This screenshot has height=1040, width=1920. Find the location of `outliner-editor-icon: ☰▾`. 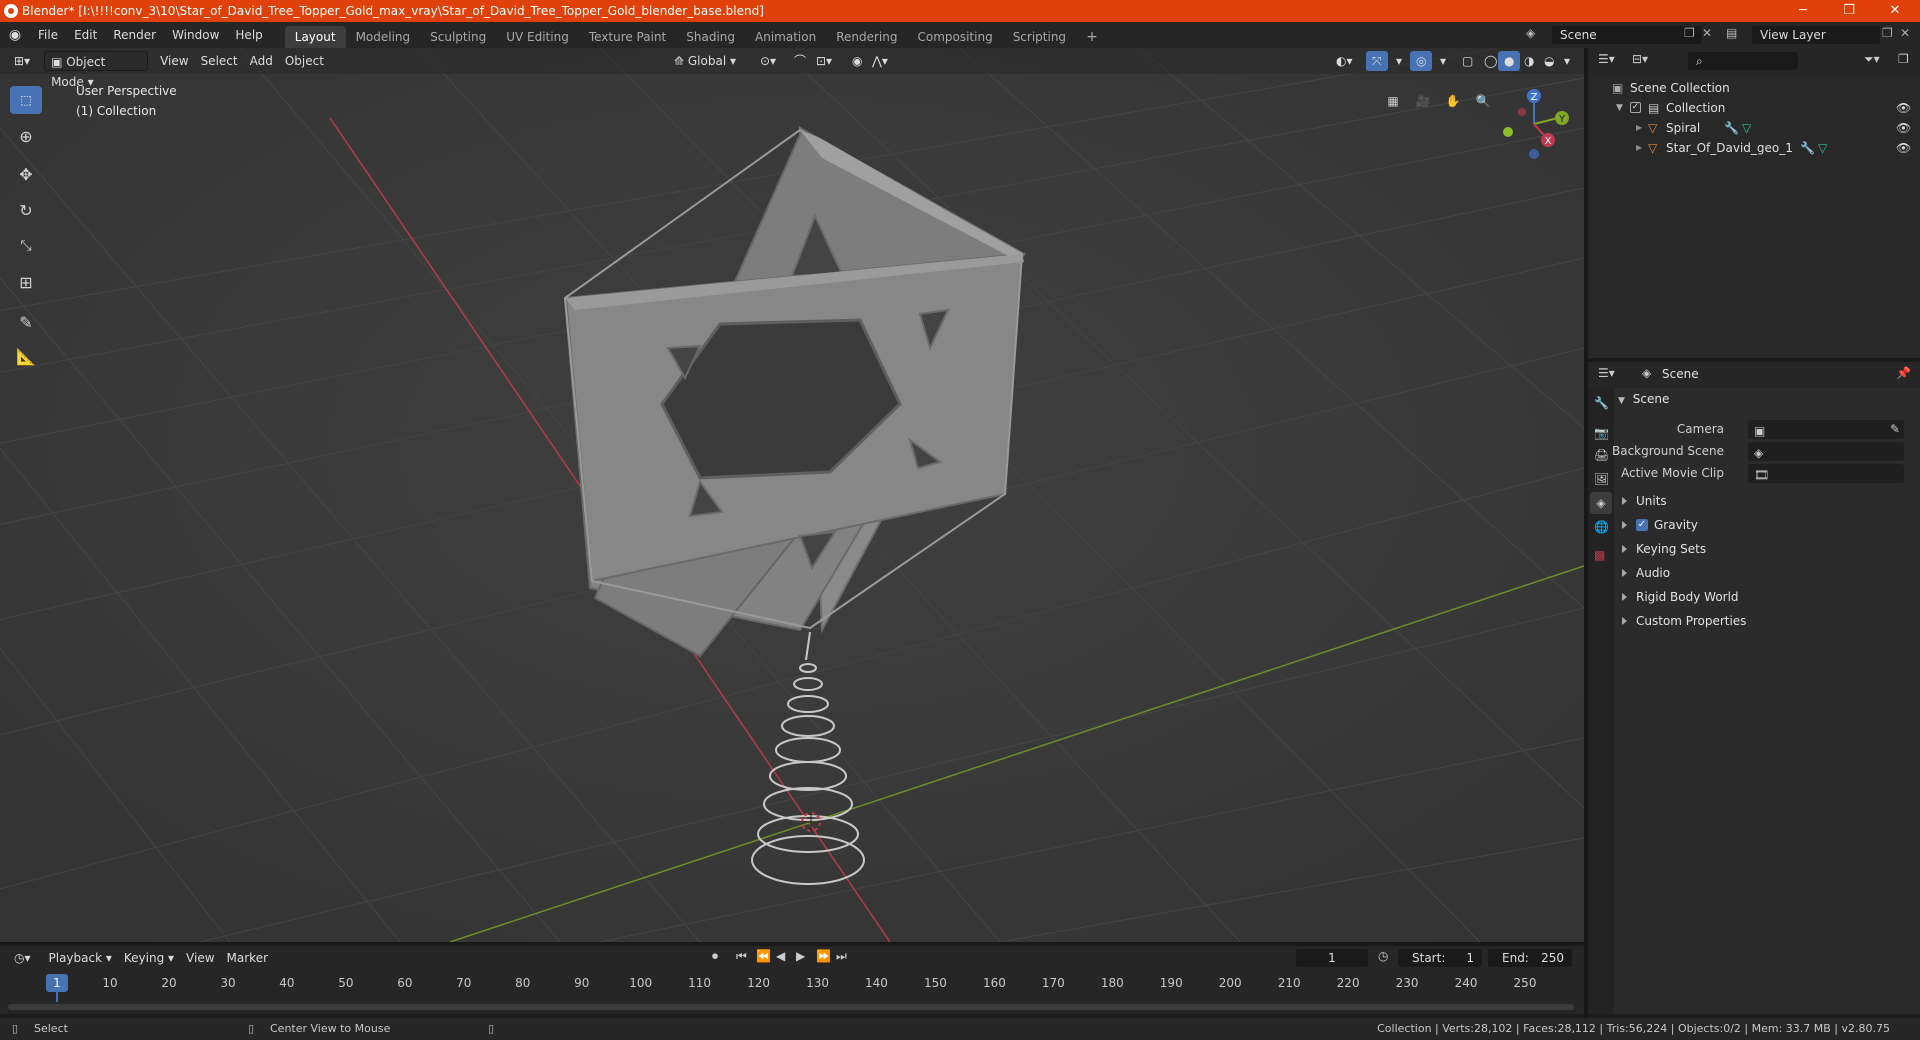

outliner-editor-icon: ☰▾ is located at coordinates (1606, 59).